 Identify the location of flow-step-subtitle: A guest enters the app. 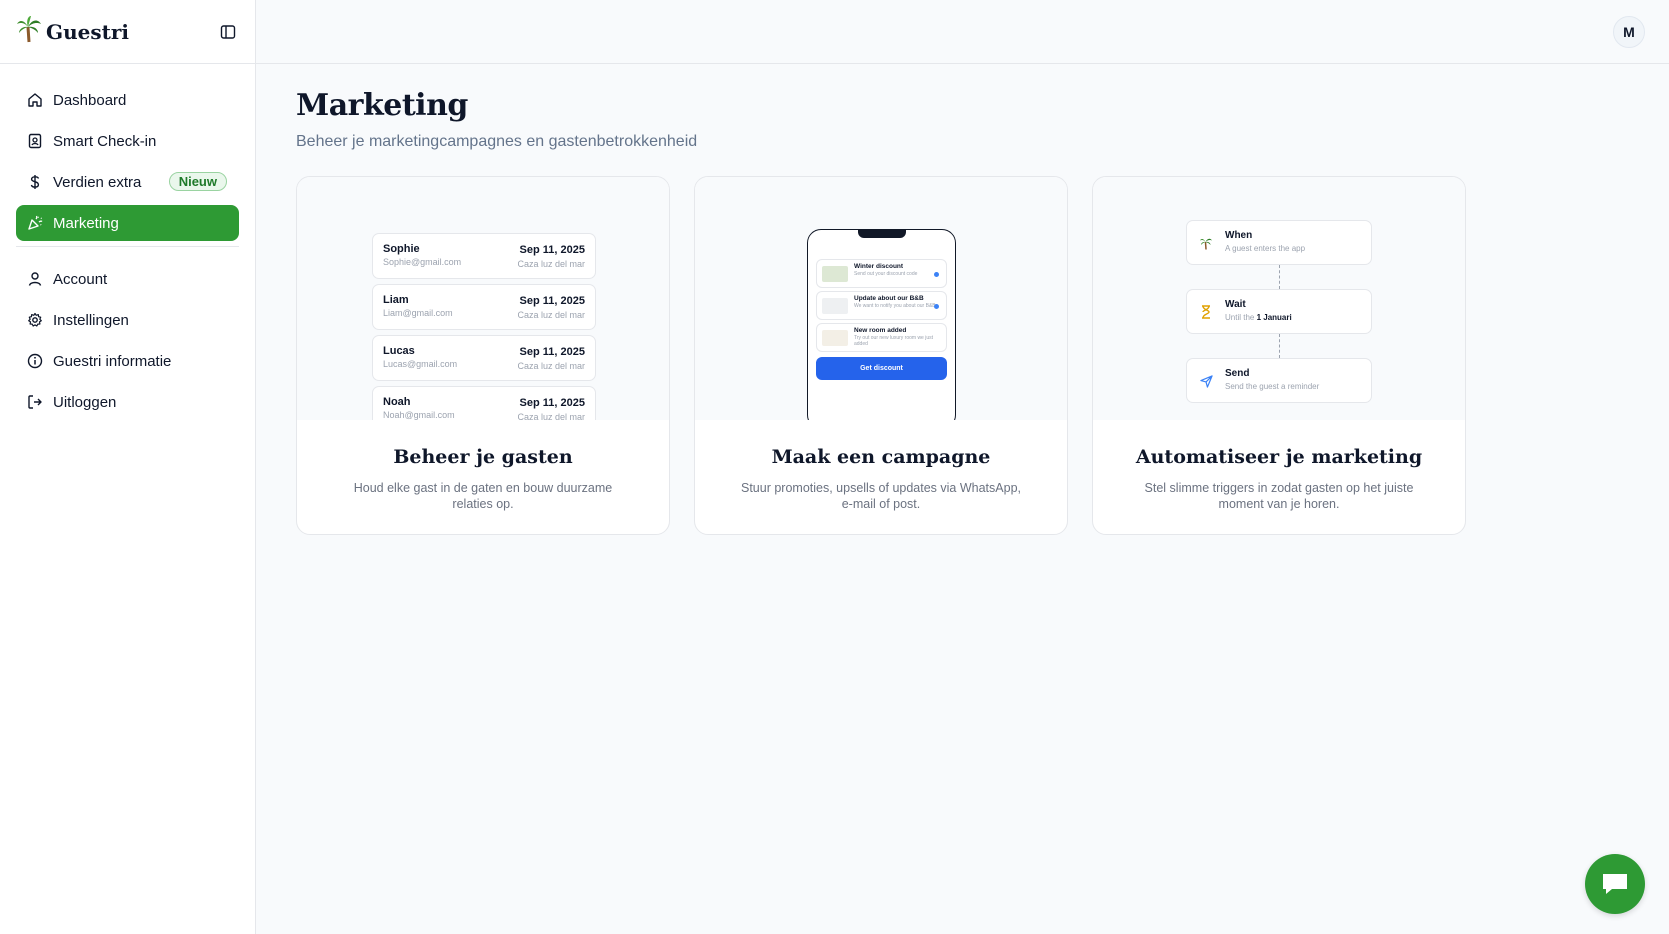
(1265, 248).